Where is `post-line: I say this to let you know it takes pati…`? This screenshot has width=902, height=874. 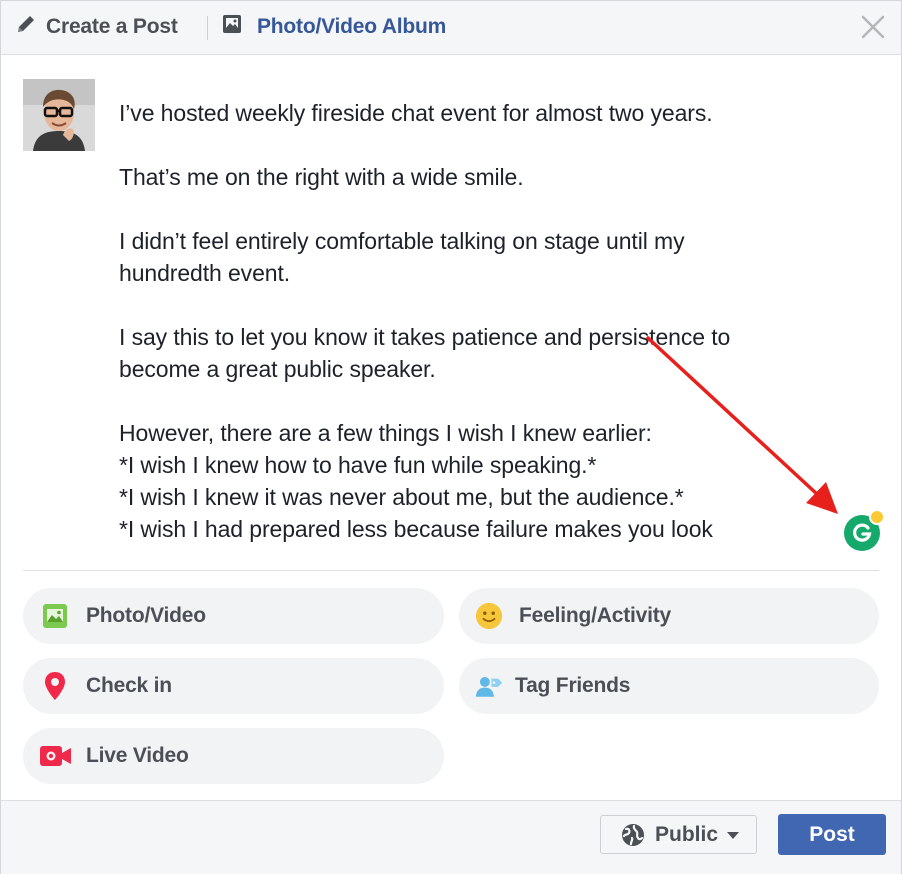 post-line: I say this to let you know it takes pati… is located at coordinates (425, 337).